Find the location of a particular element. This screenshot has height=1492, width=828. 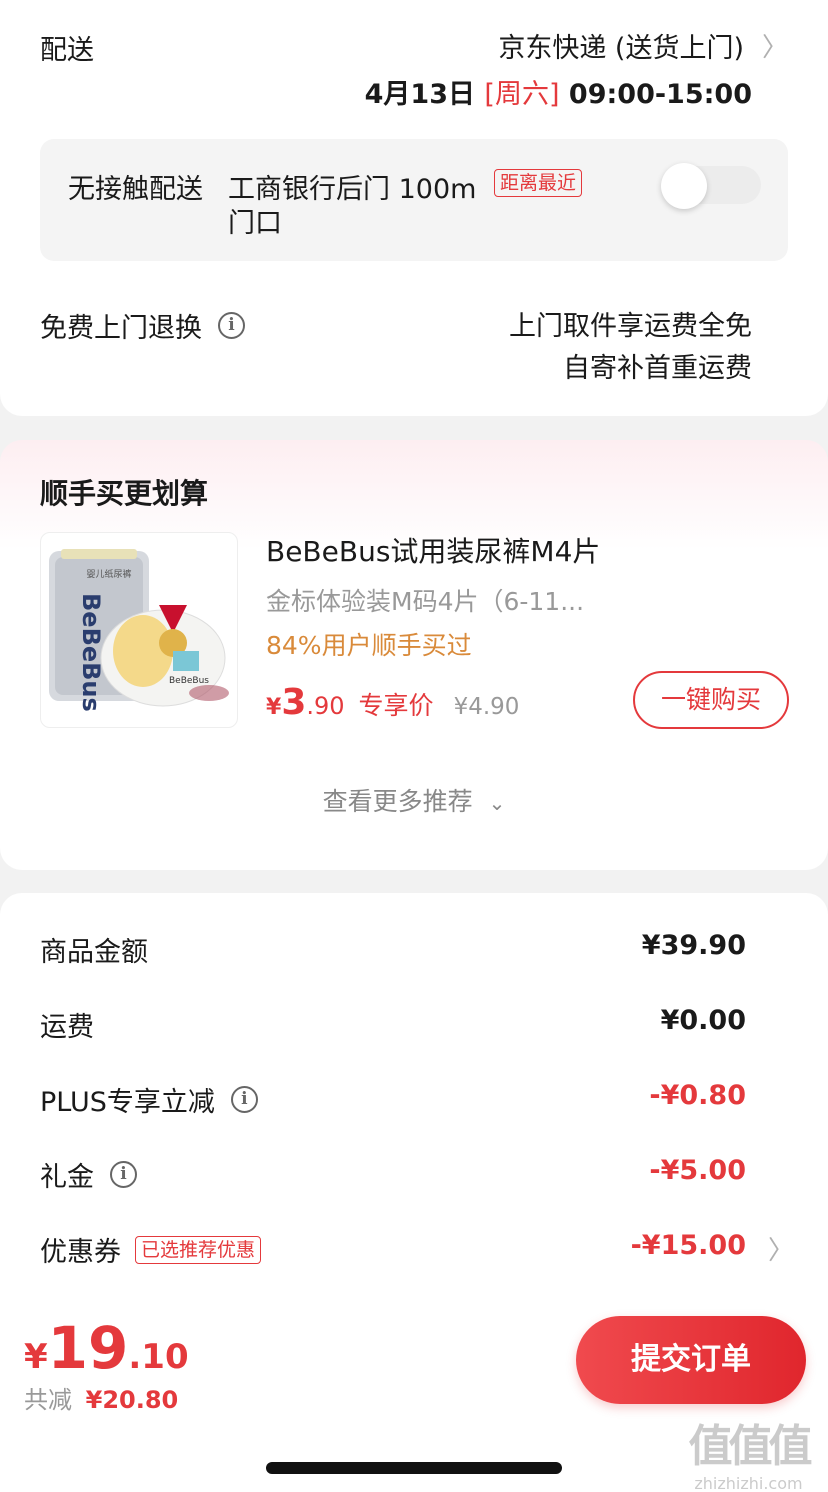

coupon-row: 优惠券 已选推荐优惠 is located at coordinates (151, 1249).